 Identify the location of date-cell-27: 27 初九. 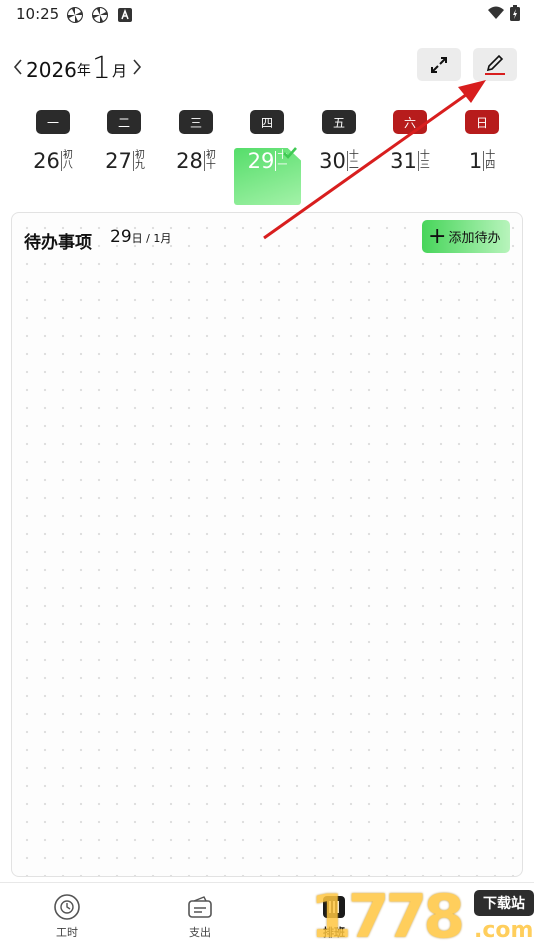
(125, 162).